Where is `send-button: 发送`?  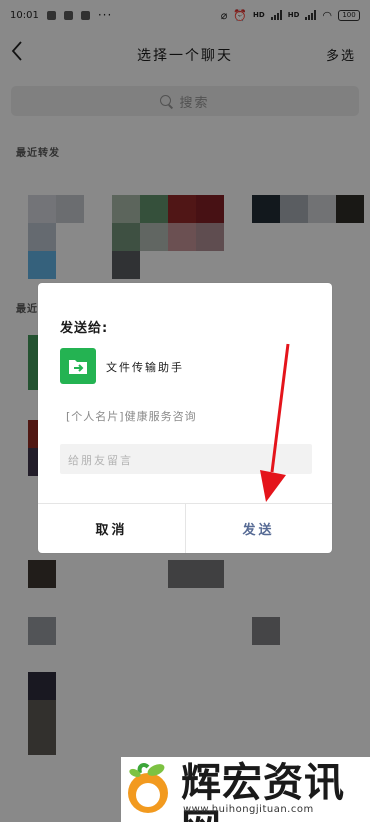 send-button: 发送 is located at coordinates (258, 528).